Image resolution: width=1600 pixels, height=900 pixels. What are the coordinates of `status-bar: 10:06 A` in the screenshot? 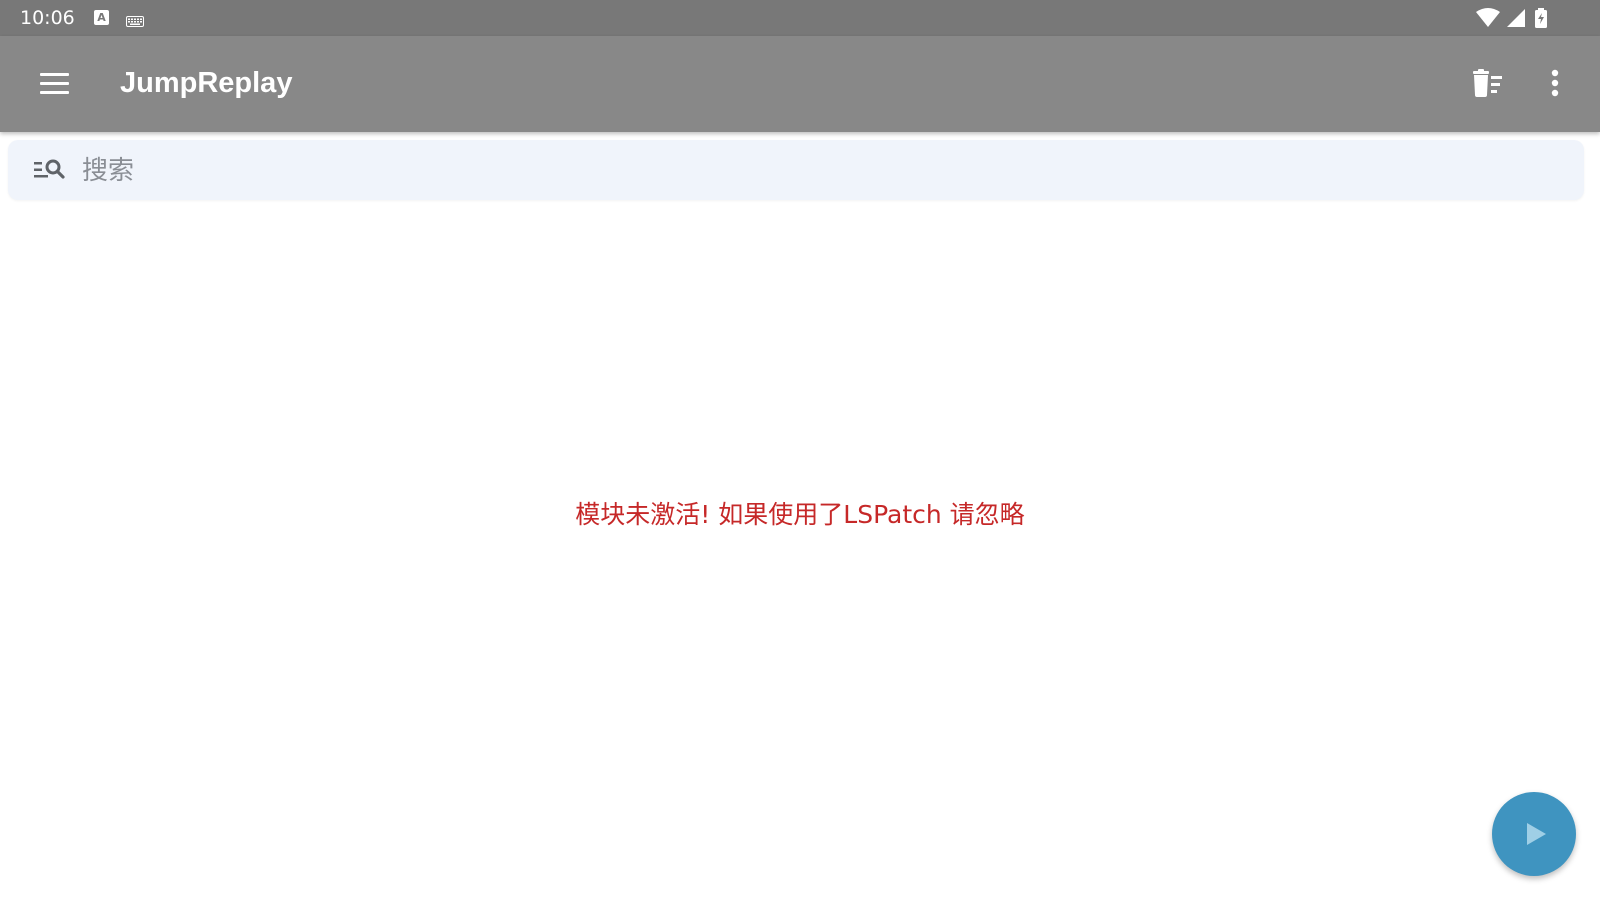 It's located at (800, 18).